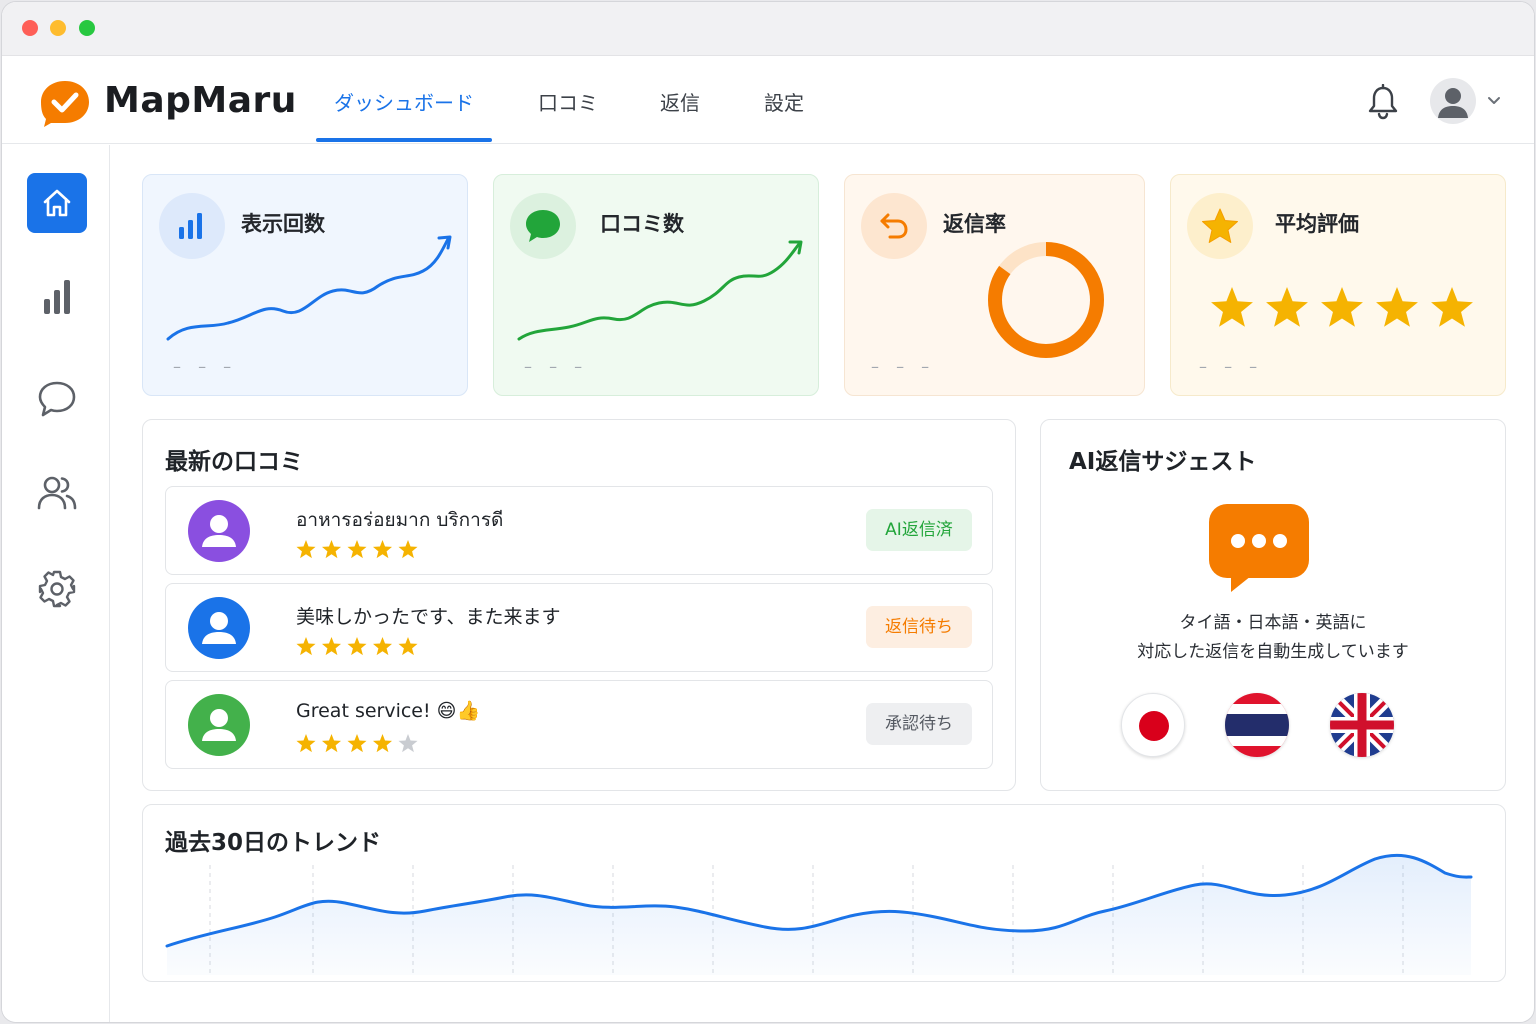 This screenshot has width=1536, height=1024. Describe the element at coordinates (1046, 300) in the screenshot. I see `reply-rate-donut` at that location.